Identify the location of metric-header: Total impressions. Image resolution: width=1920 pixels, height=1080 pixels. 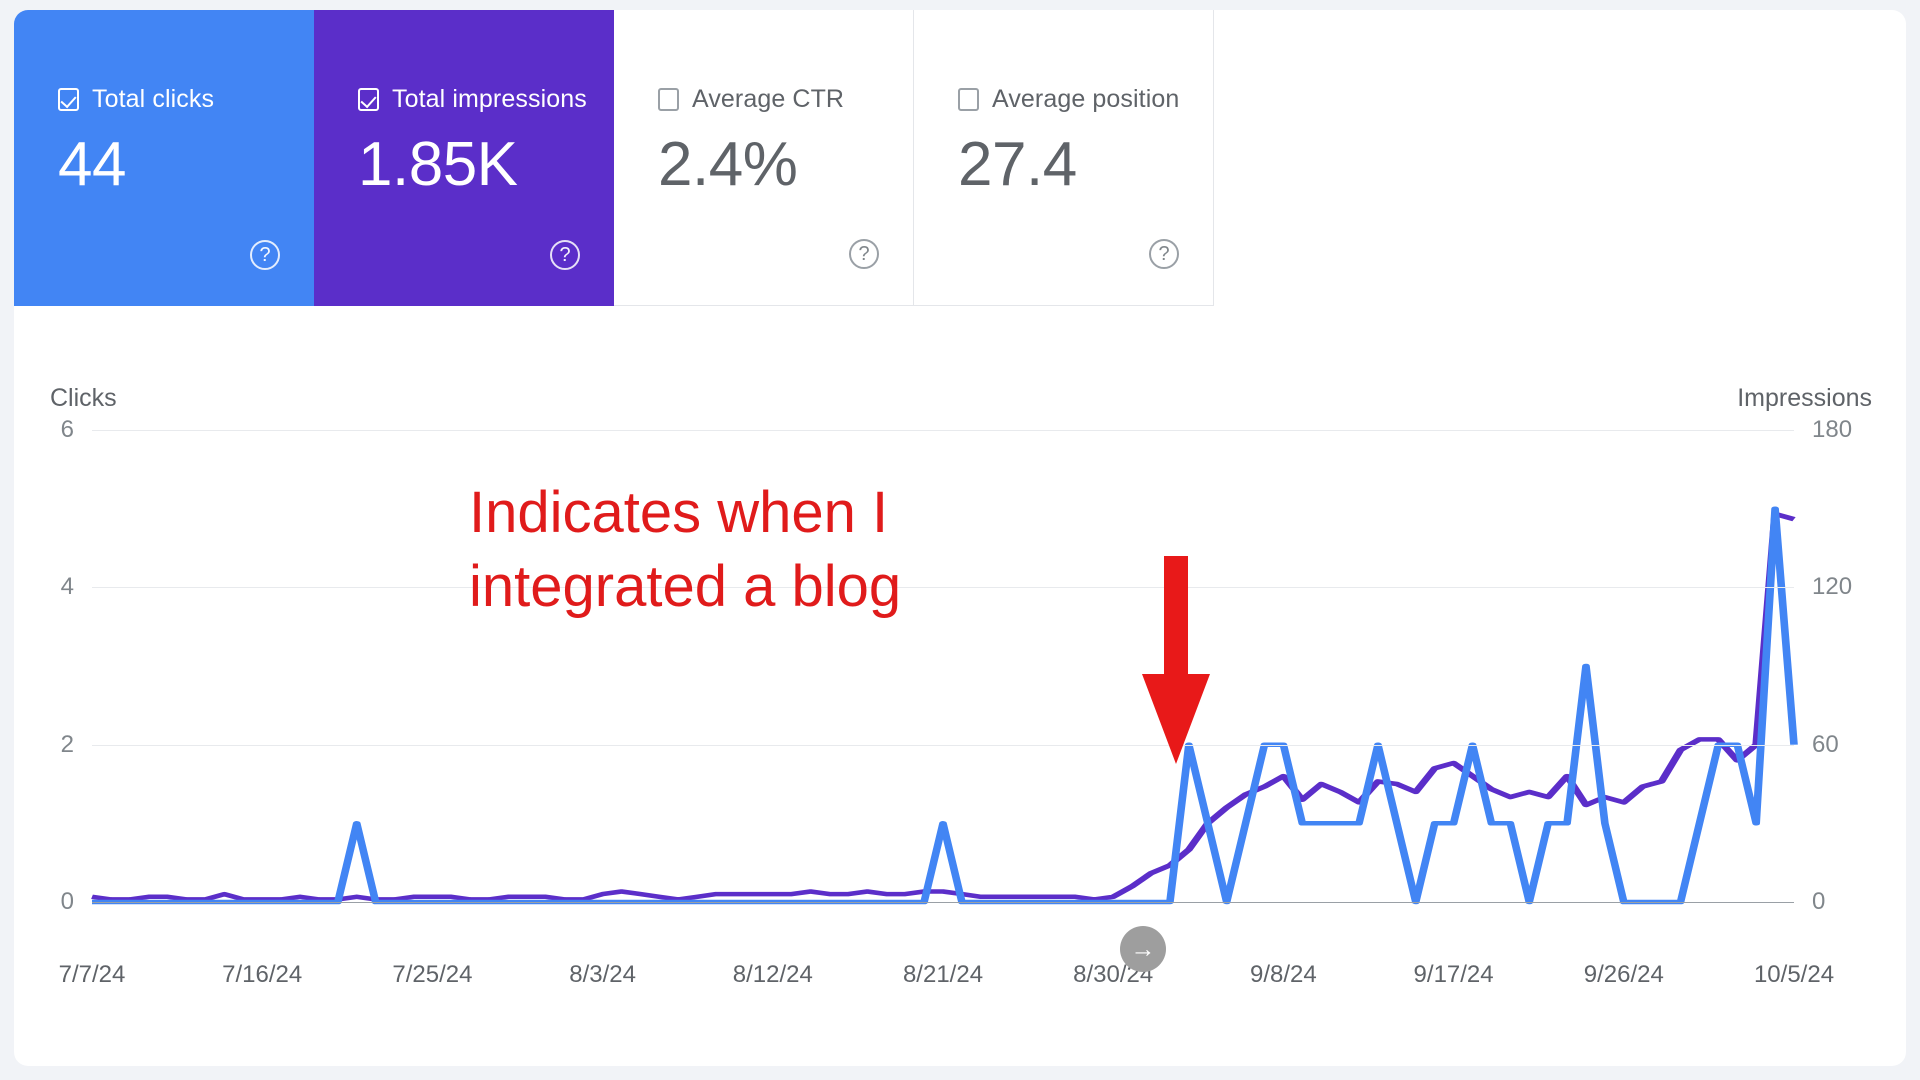
(486, 98).